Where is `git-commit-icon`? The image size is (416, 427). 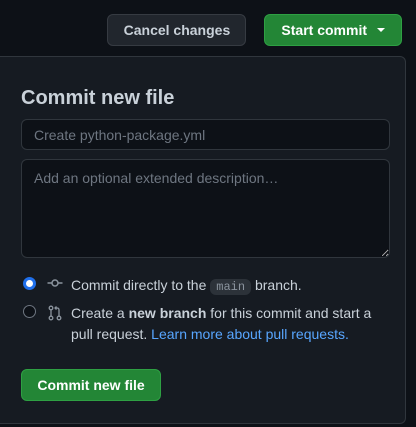
git-commit-icon is located at coordinates (55, 283).